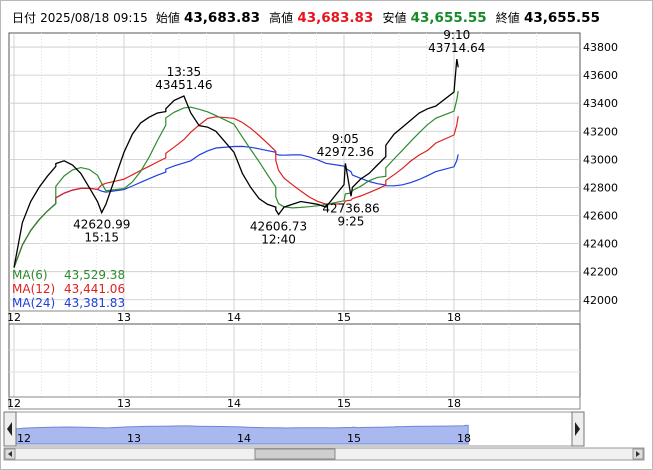 This screenshot has width=653, height=470. I want to click on annotation-value: 43451.46, so click(183, 85).